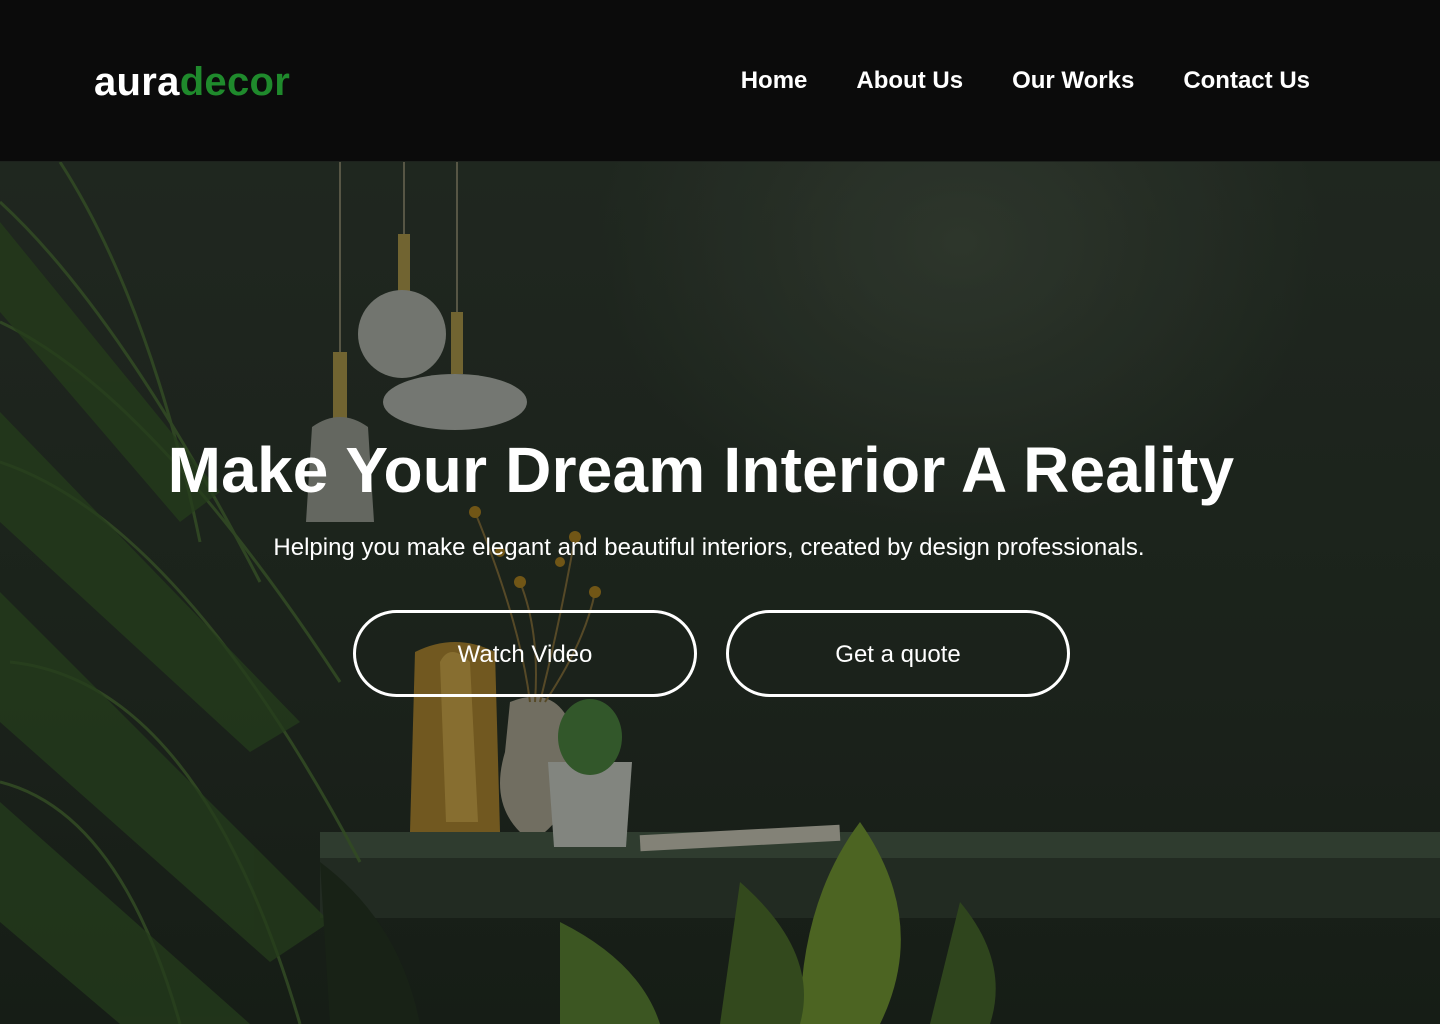 The image size is (1440, 1024). I want to click on watch-video-button: Watch Video, so click(525, 653).